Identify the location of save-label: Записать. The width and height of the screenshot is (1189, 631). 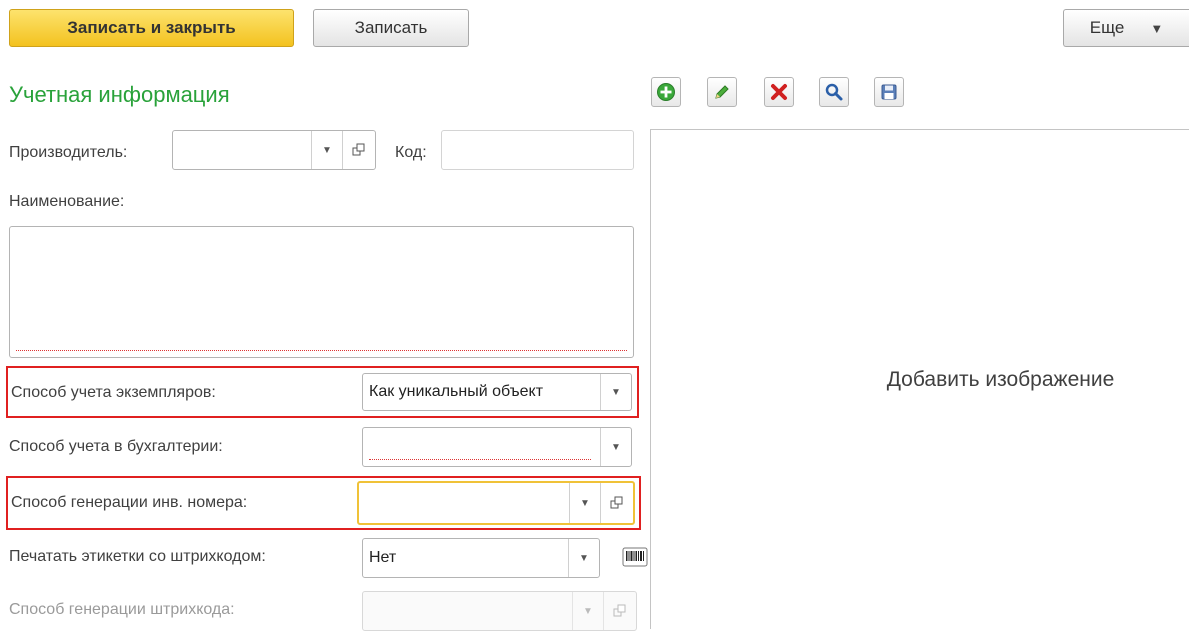
(391, 27).